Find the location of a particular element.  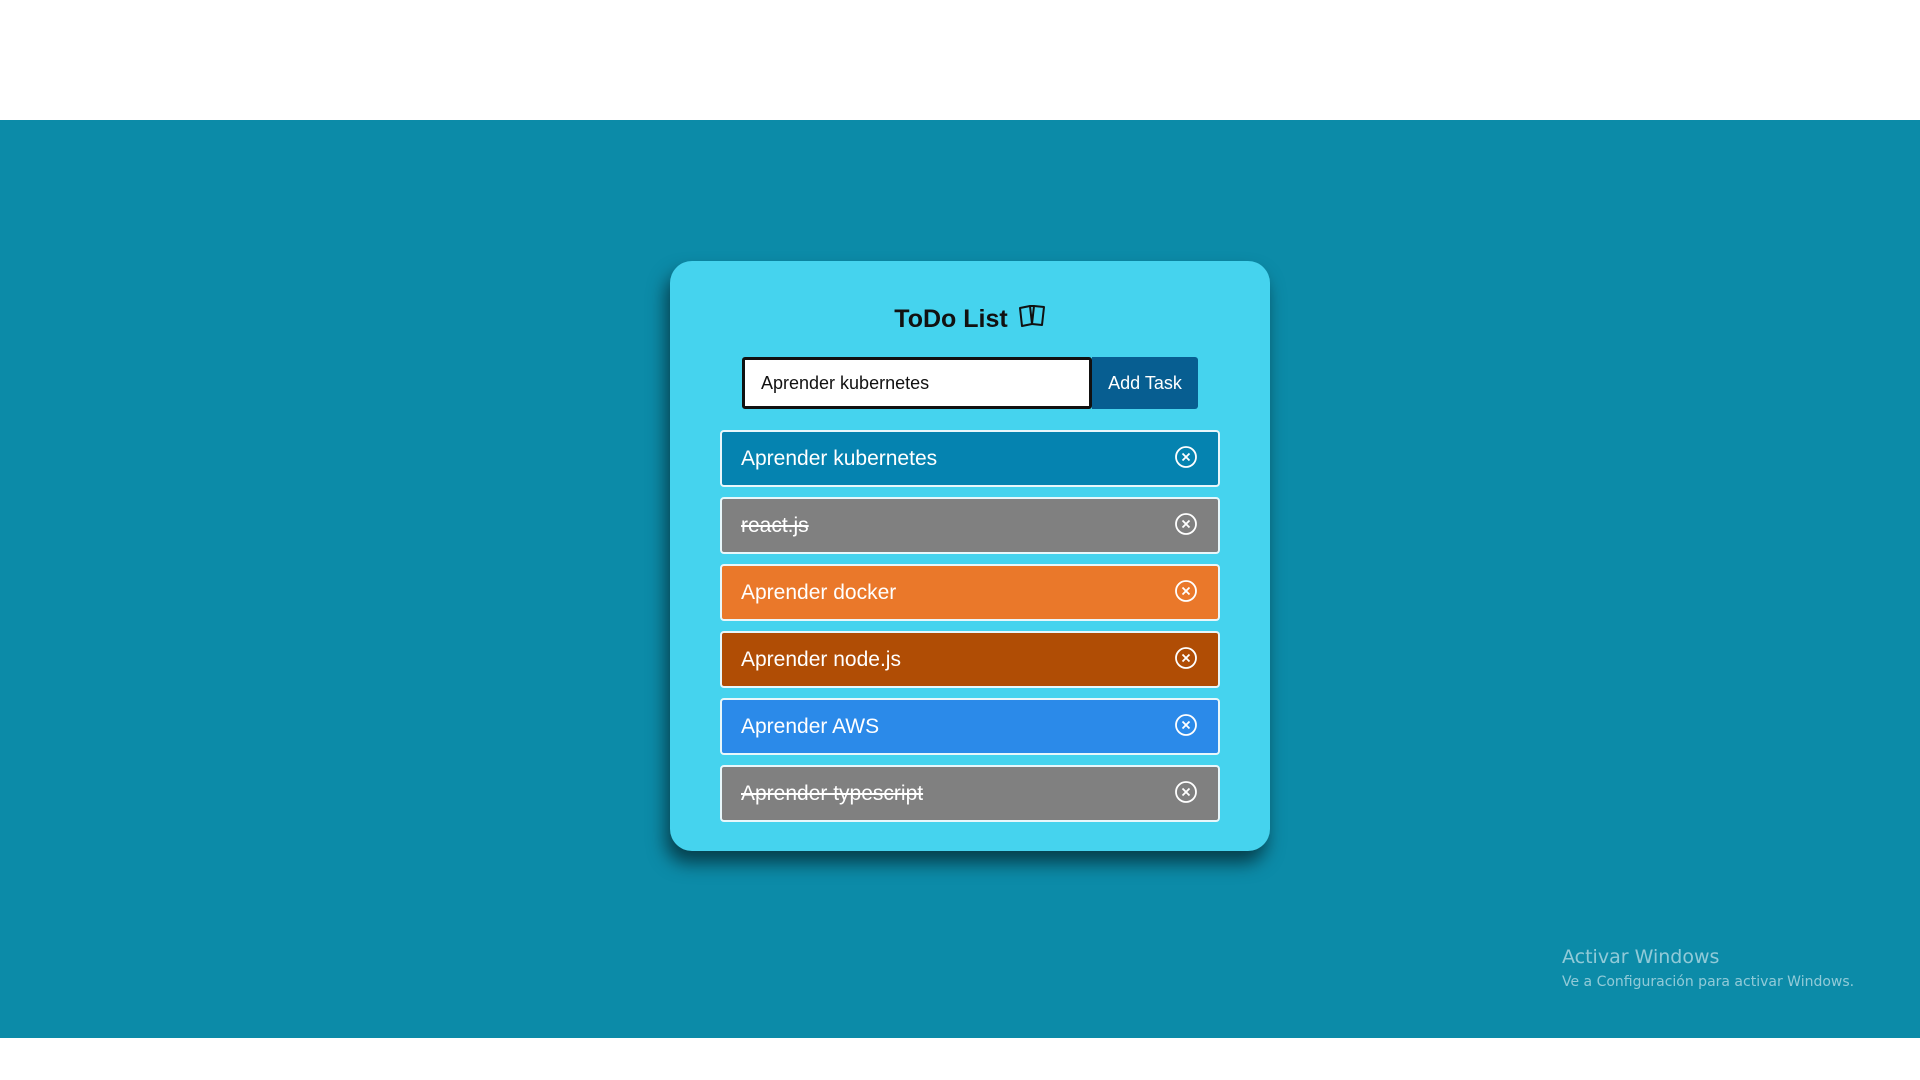

task-item: Aprender kubernetes is located at coordinates (970, 458).